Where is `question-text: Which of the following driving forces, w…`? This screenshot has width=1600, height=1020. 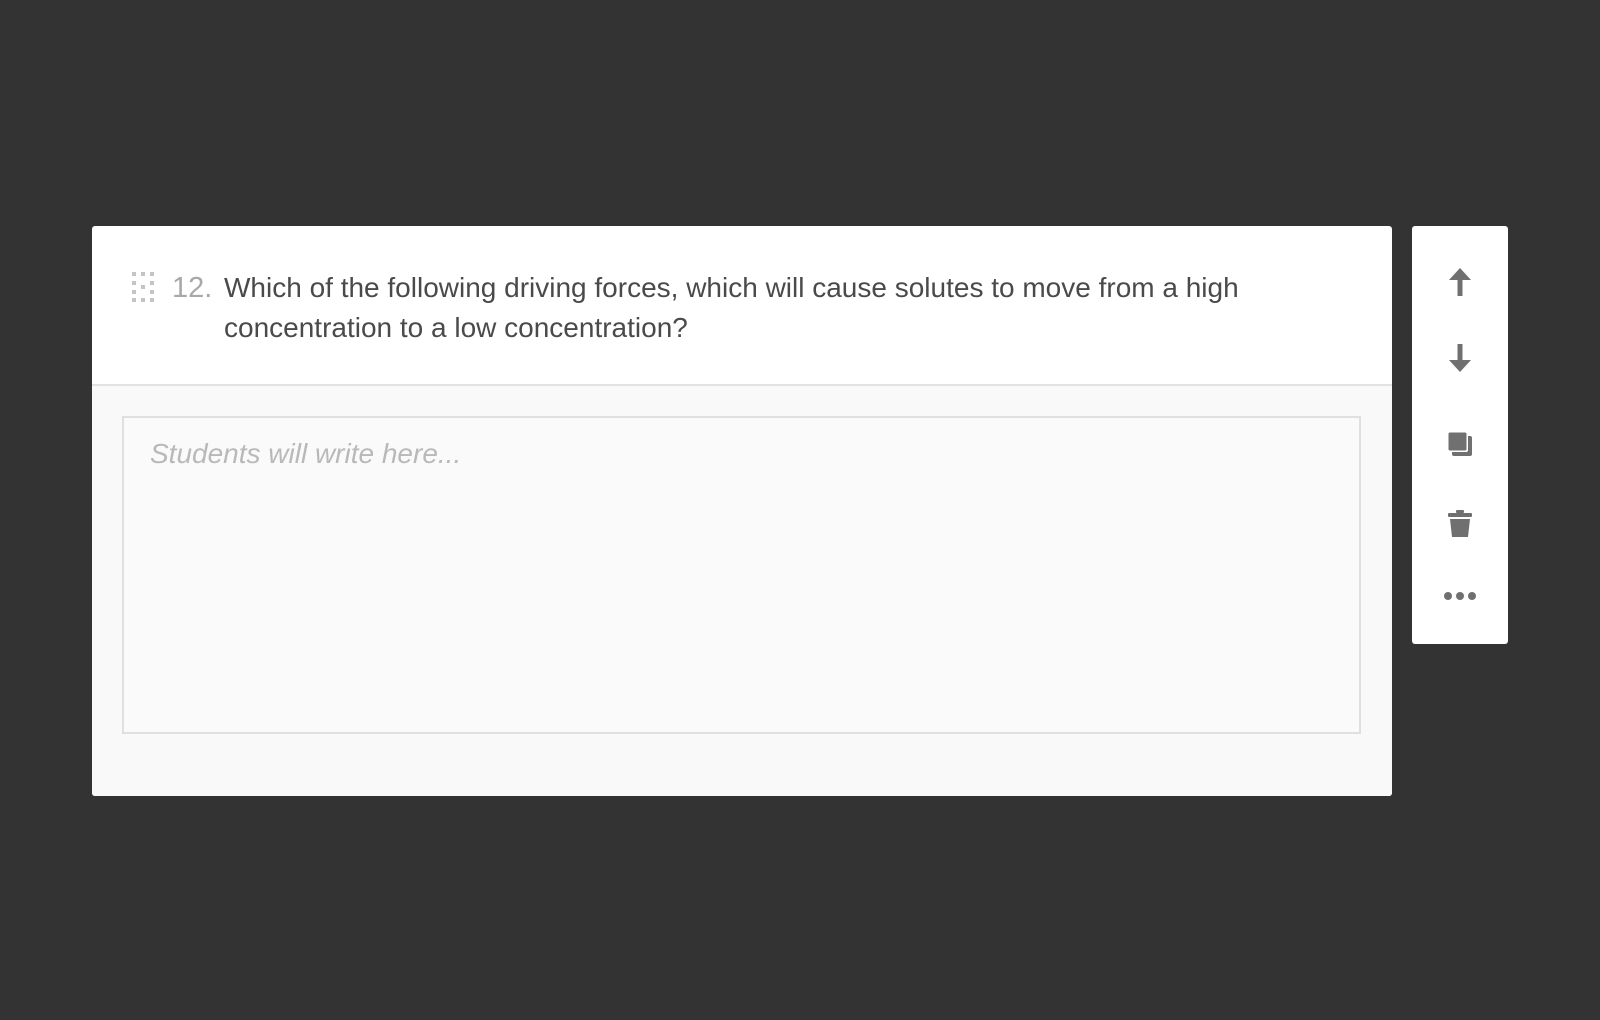
question-text: Which of the following driving forces, w… is located at coordinates (784, 308).